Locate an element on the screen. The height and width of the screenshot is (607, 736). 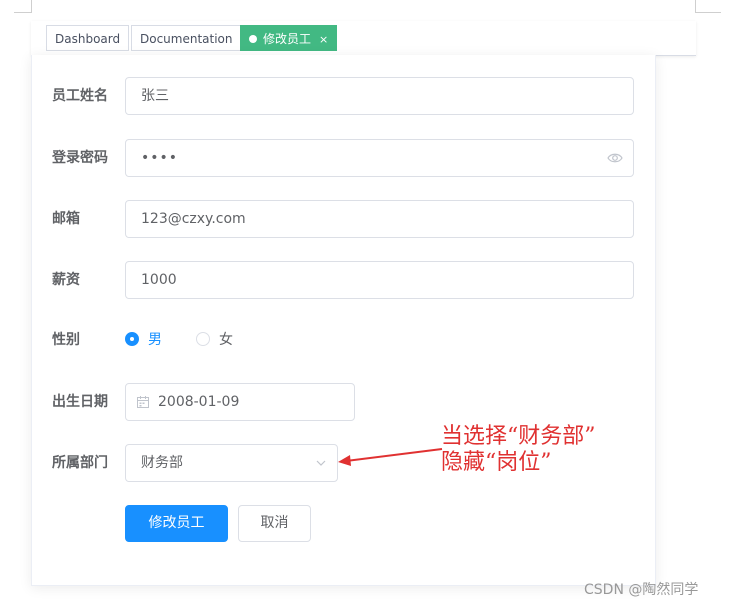
password-input: •••• is located at coordinates (379, 158).